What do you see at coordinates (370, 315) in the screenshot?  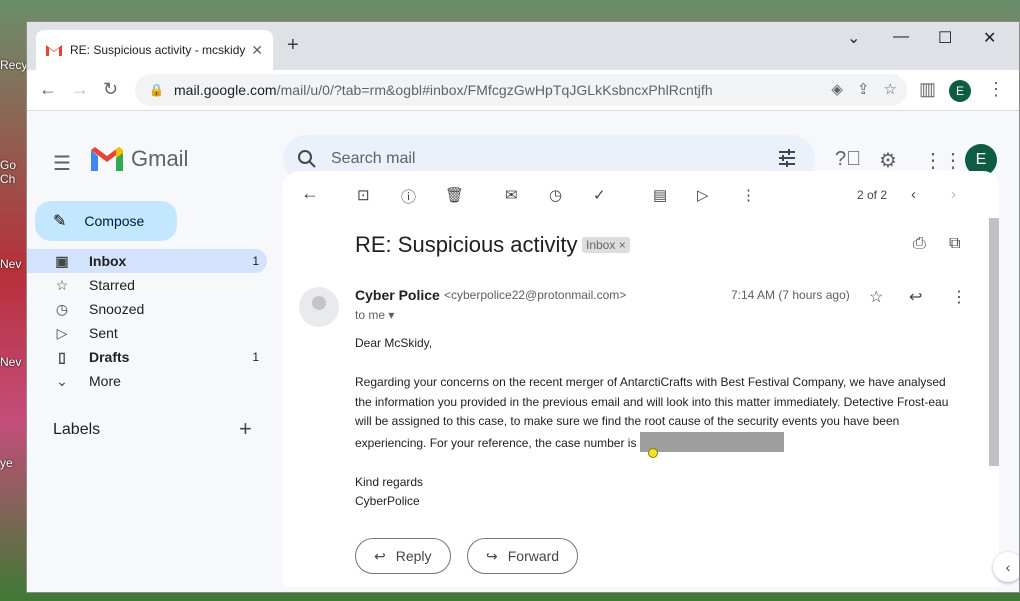 I see `recipient-text: to me` at bounding box center [370, 315].